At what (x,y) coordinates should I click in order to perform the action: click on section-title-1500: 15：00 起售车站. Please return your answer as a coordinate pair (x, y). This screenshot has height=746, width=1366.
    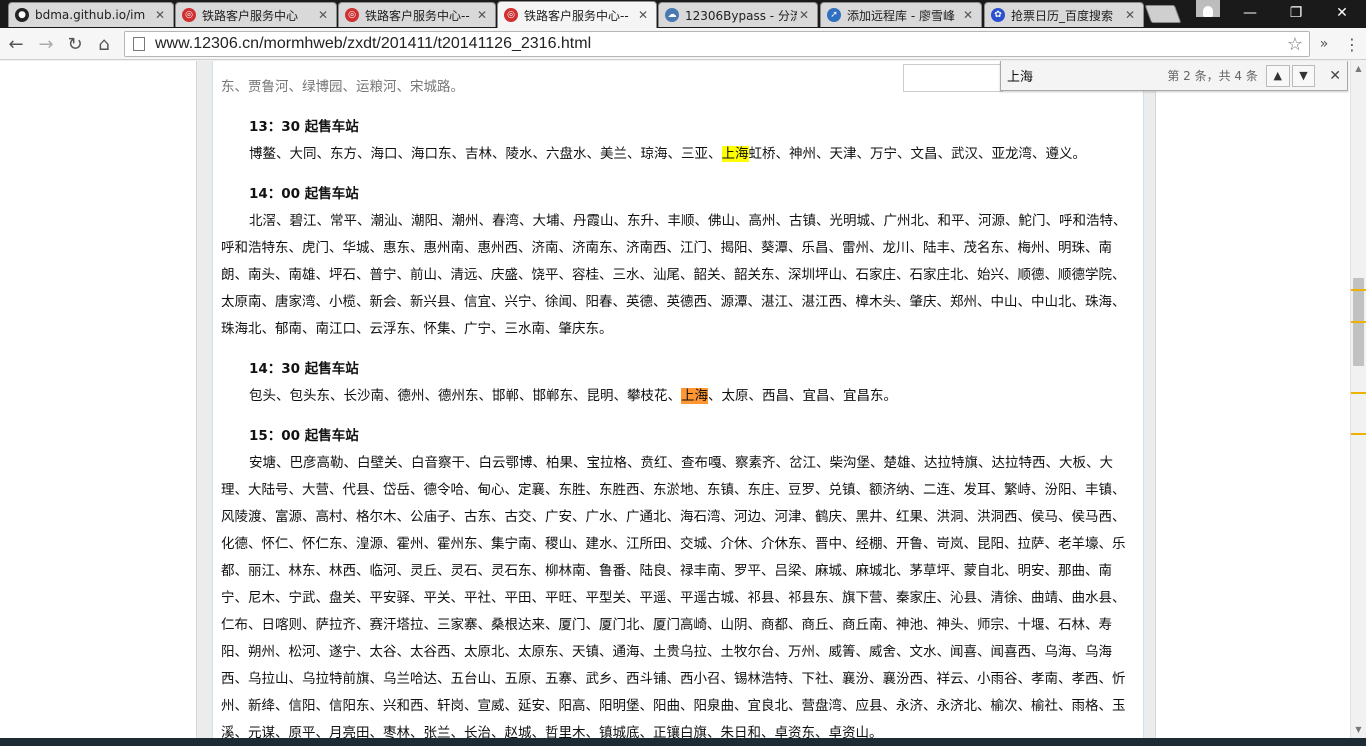
    Looking at the image, I should click on (304, 436).